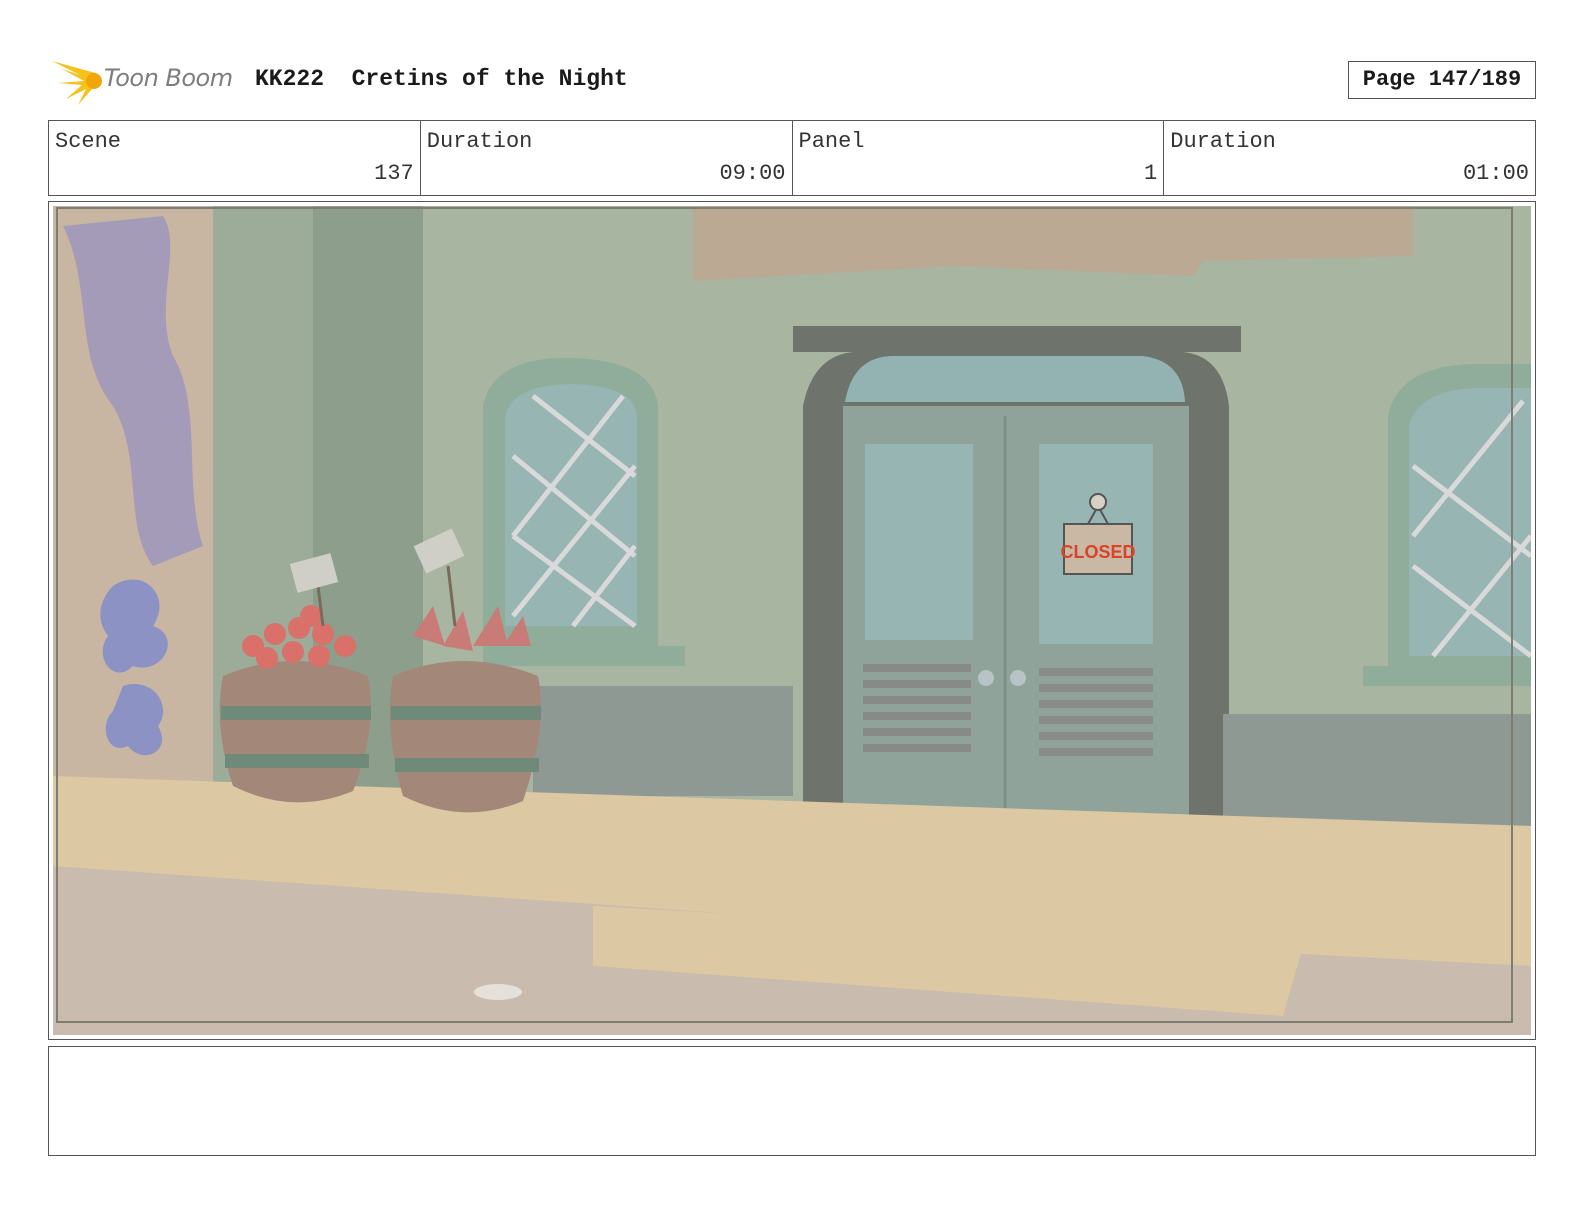 The image size is (1584, 1224). I want to click on production-code: KK222, so click(290, 79).